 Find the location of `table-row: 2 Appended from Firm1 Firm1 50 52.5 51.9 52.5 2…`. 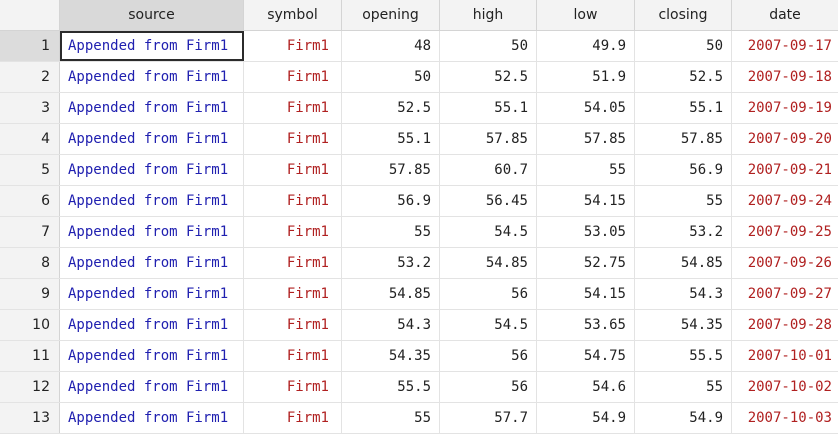

table-row: 2 Appended from Firm1 Firm1 50 52.5 51.9 52.5 2… is located at coordinates (419, 77).